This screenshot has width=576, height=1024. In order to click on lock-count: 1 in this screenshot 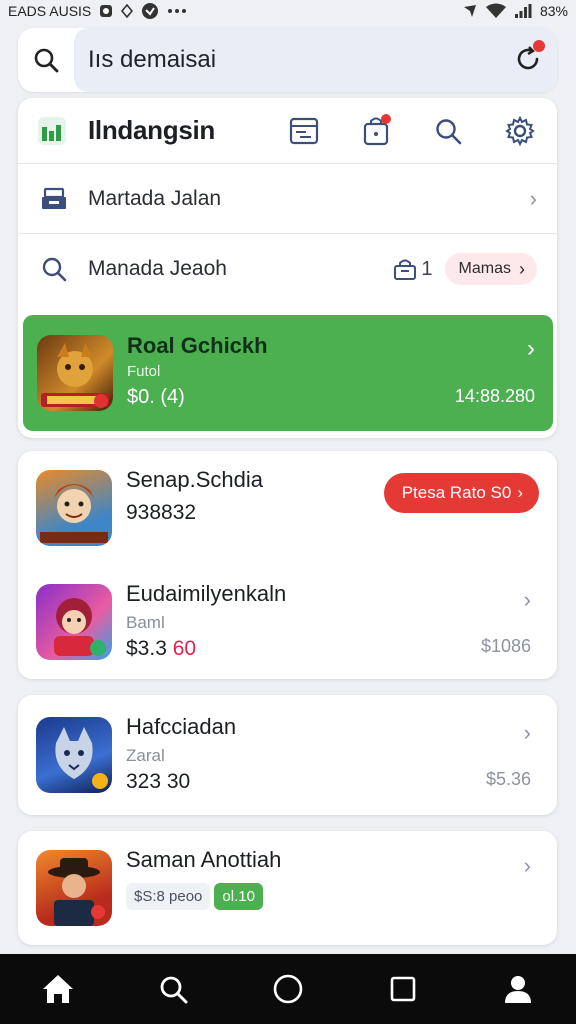, I will do `click(413, 269)`.